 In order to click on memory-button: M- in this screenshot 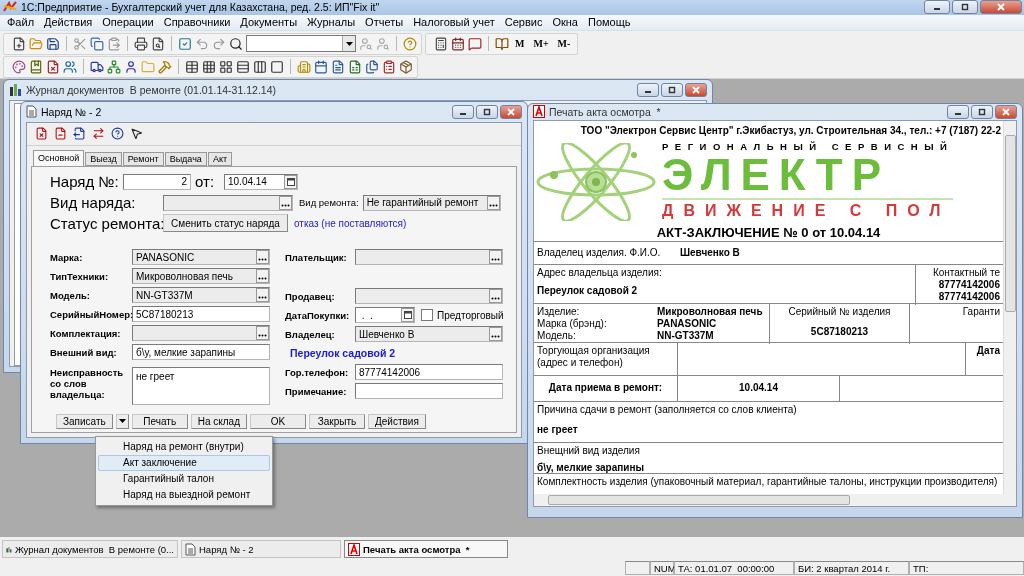, I will do `click(564, 44)`.